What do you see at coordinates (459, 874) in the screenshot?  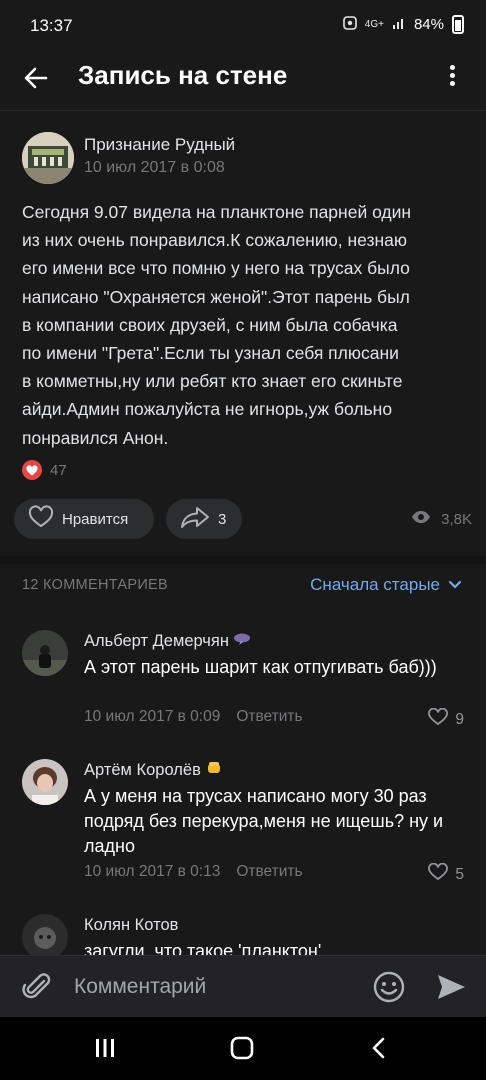 I see `comment-like-count: 5` at bounding box center [459, 874].